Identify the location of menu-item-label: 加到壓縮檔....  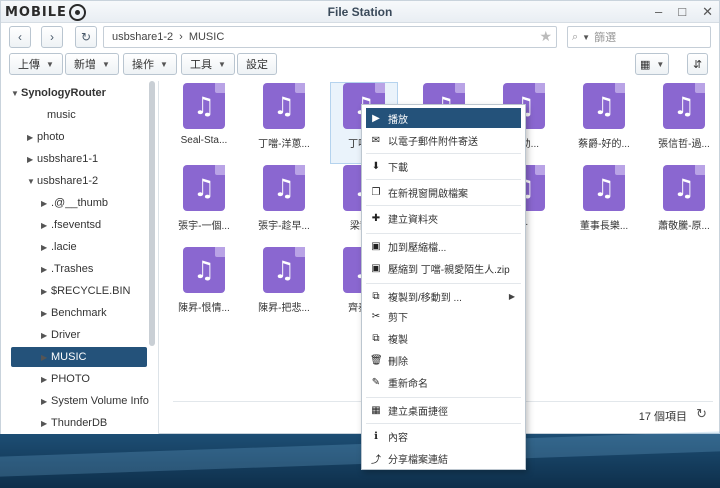
(417, 248).